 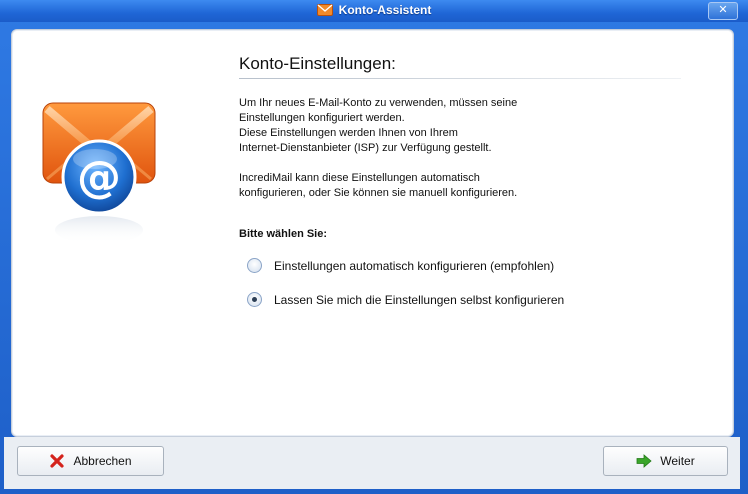 I want to click on title-bar: Konto-Assistent ✕, so click(x=374, y=11).